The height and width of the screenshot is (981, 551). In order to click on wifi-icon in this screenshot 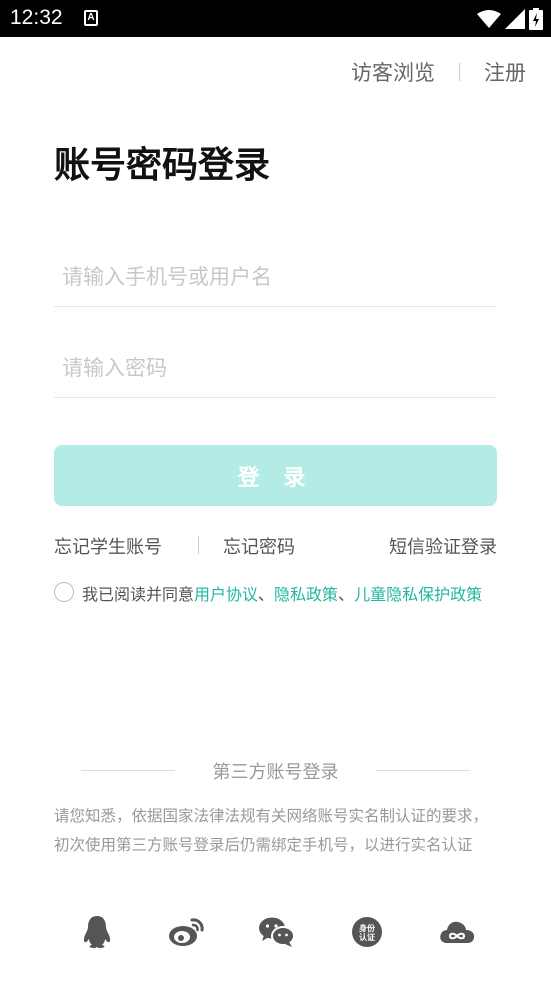, I will do `click(489, 19)`.